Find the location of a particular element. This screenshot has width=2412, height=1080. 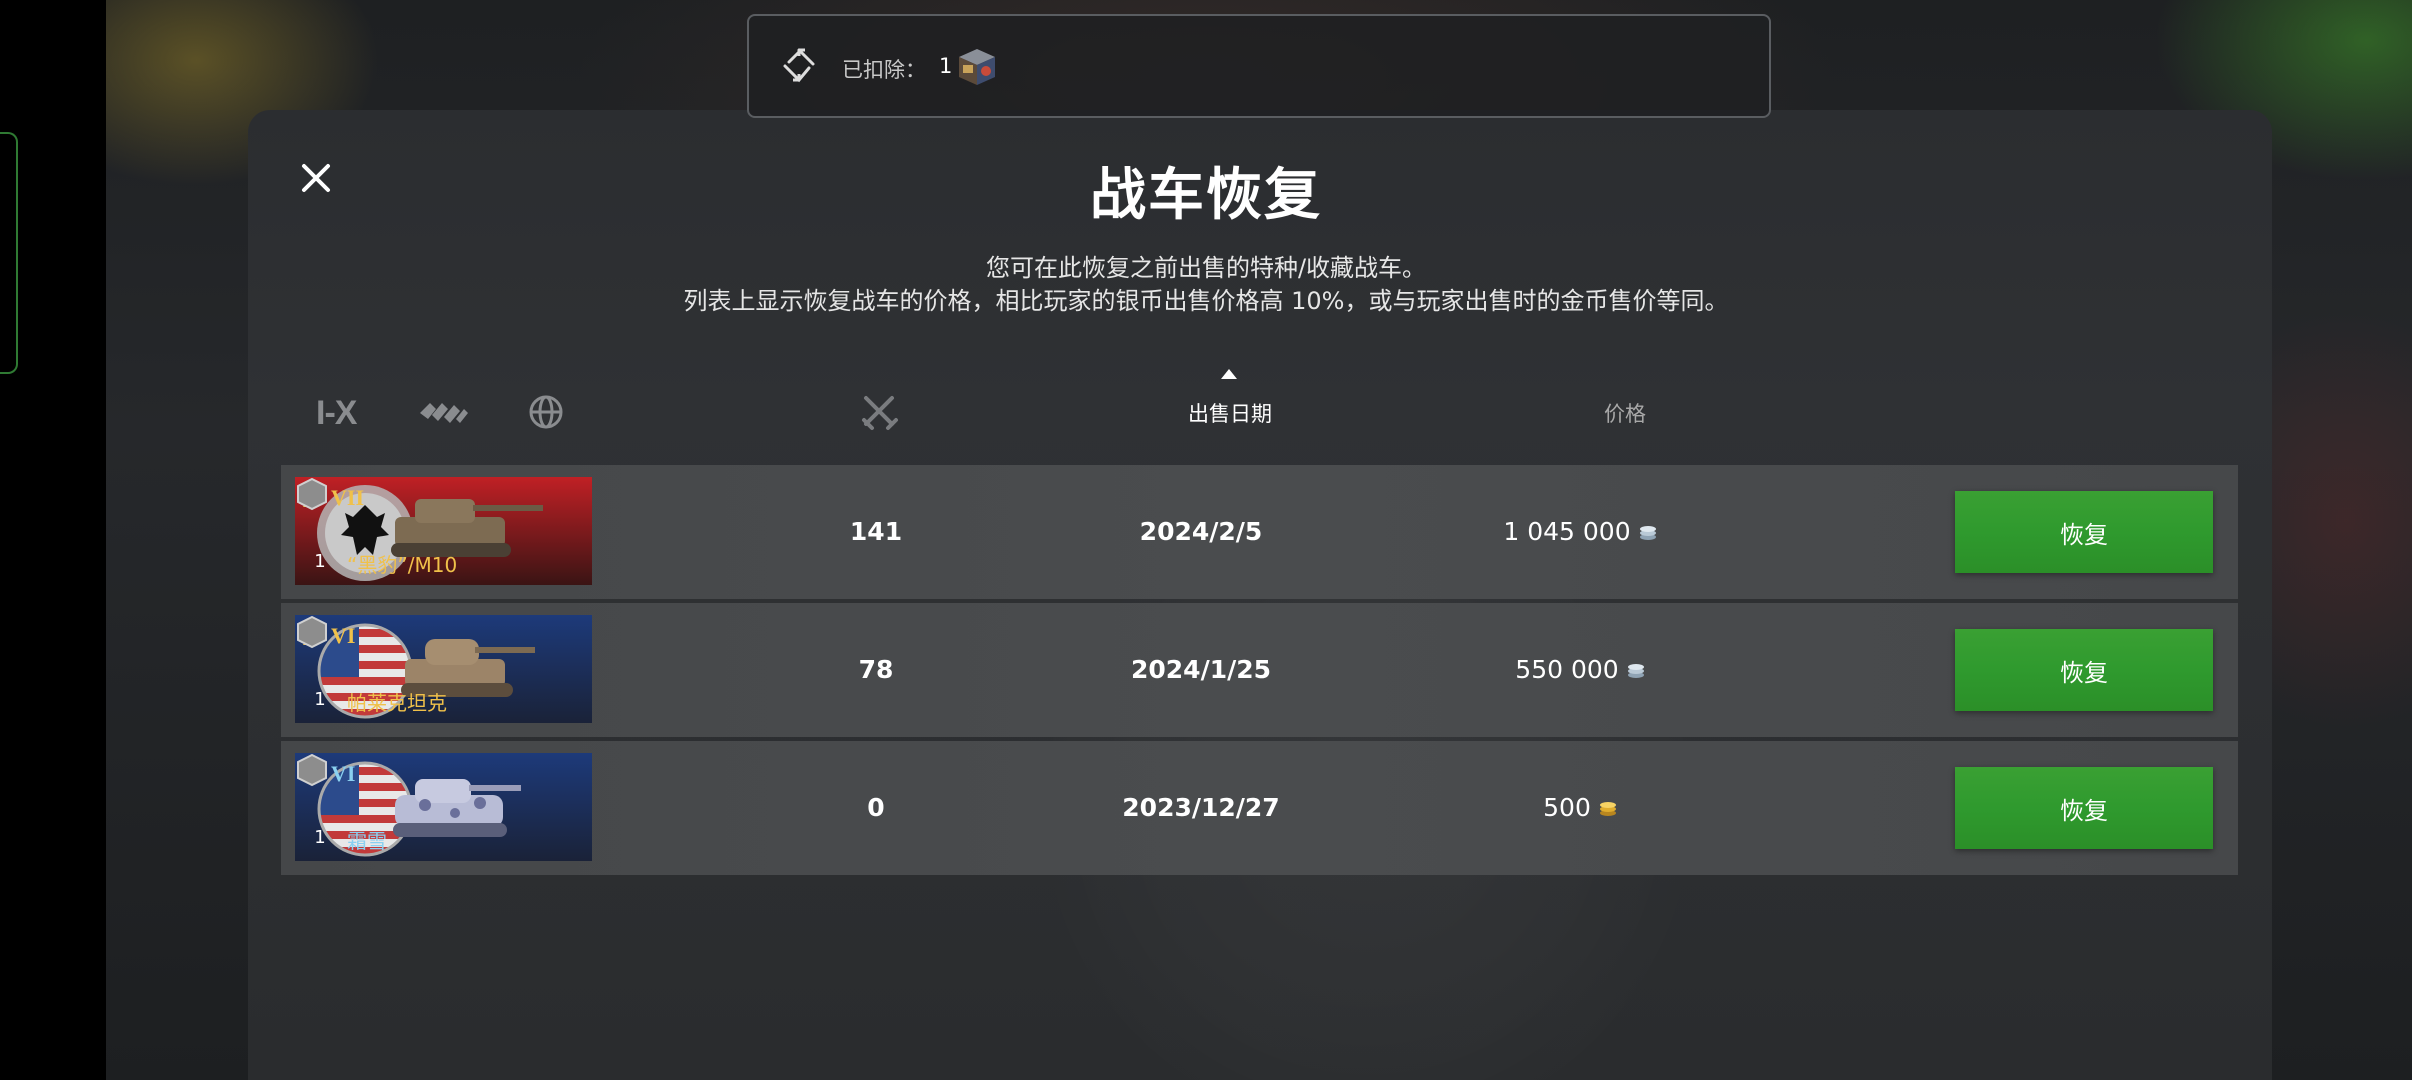

column-price: 价格 is located at coordinates (1625, 413).